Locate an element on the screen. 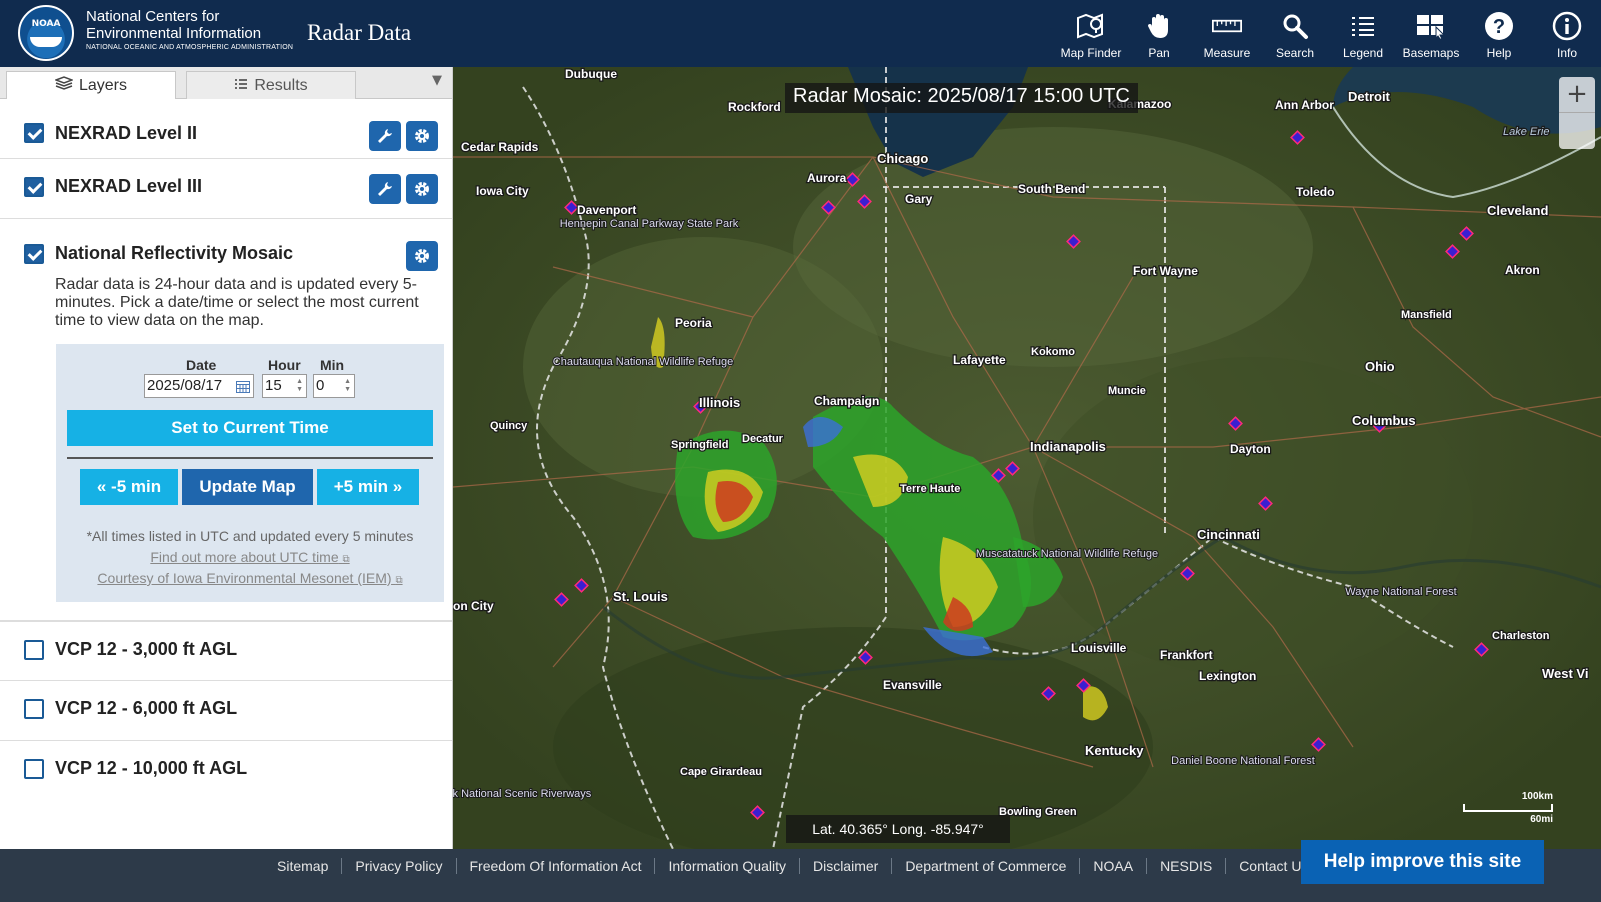 The width and height of the screenshot is (1601, 902). footer-link-info-quality: Information Quality is located at coordinates (727, 866).